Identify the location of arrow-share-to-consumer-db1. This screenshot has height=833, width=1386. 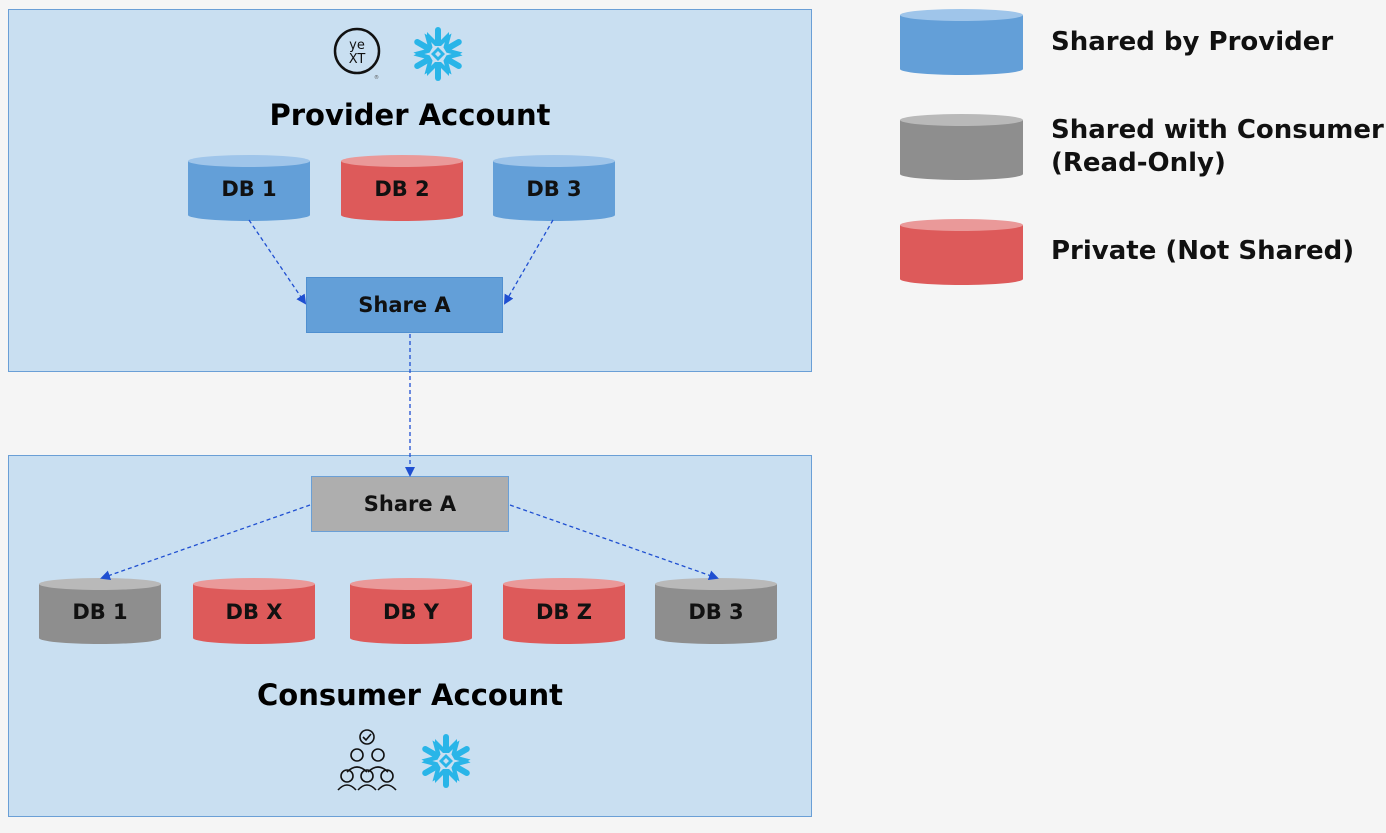
(205, 542).